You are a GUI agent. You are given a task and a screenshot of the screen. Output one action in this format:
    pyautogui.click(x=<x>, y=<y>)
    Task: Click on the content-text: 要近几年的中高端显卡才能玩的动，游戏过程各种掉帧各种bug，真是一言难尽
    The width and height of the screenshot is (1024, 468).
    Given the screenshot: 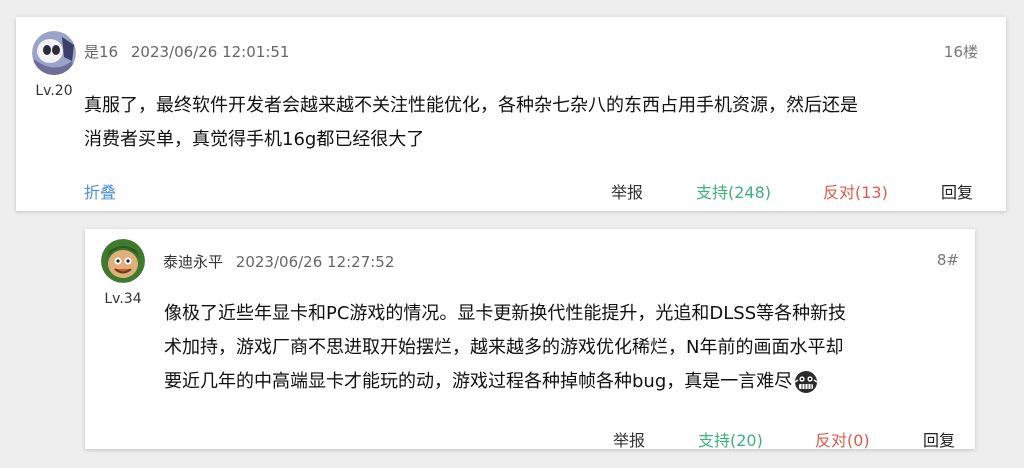 What is the action you would take?
    pyautogui.click(x=478, y=381)
    